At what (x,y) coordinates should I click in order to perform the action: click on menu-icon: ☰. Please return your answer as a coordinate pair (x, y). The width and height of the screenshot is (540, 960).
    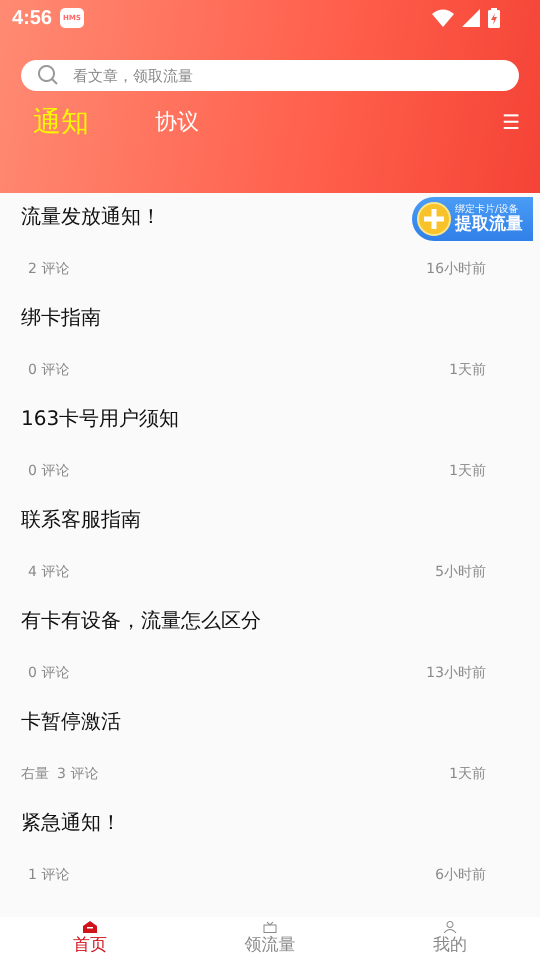
    Looking at the image, I should click on (511, 122).